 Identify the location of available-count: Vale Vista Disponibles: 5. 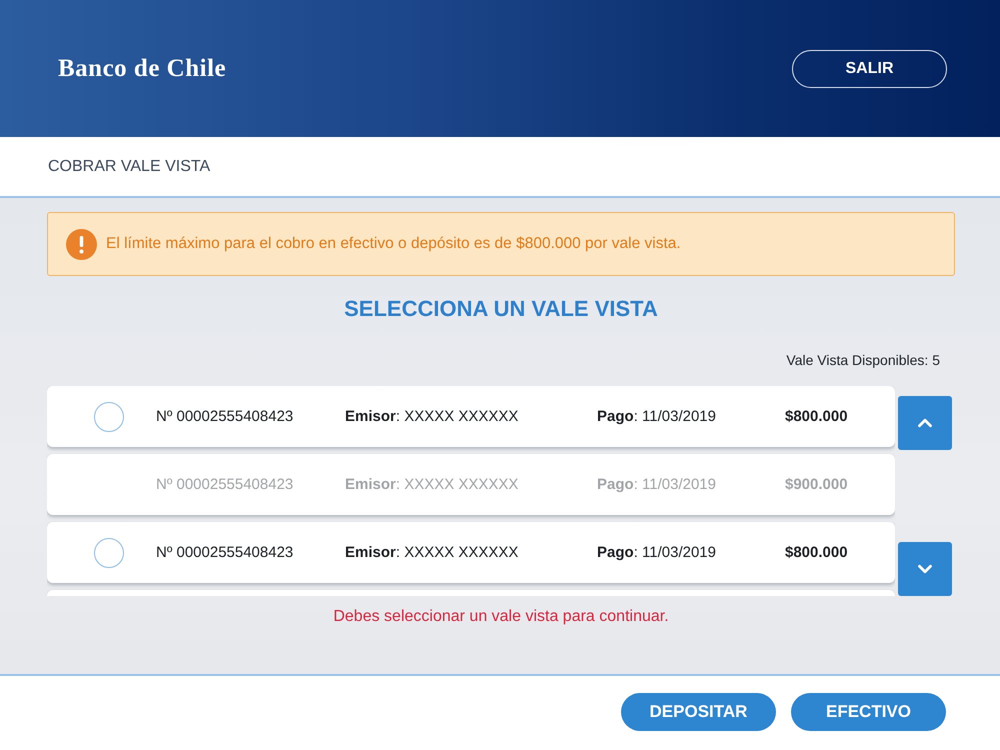
(863, 360).